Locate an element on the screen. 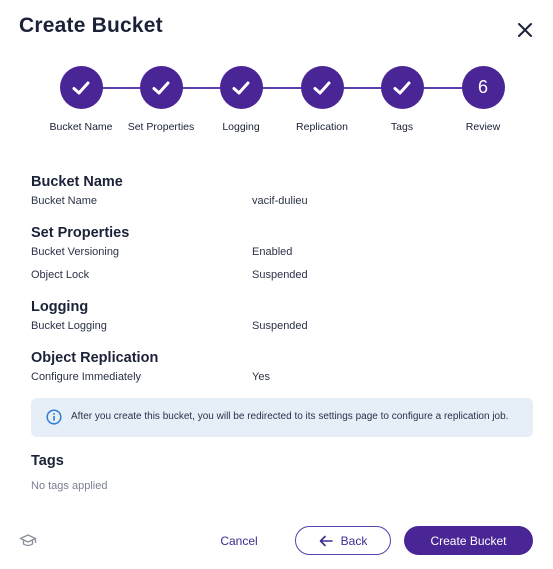 The width and height of the screenshot is (553, 569). info-icon is located at coordinates (54, 417).